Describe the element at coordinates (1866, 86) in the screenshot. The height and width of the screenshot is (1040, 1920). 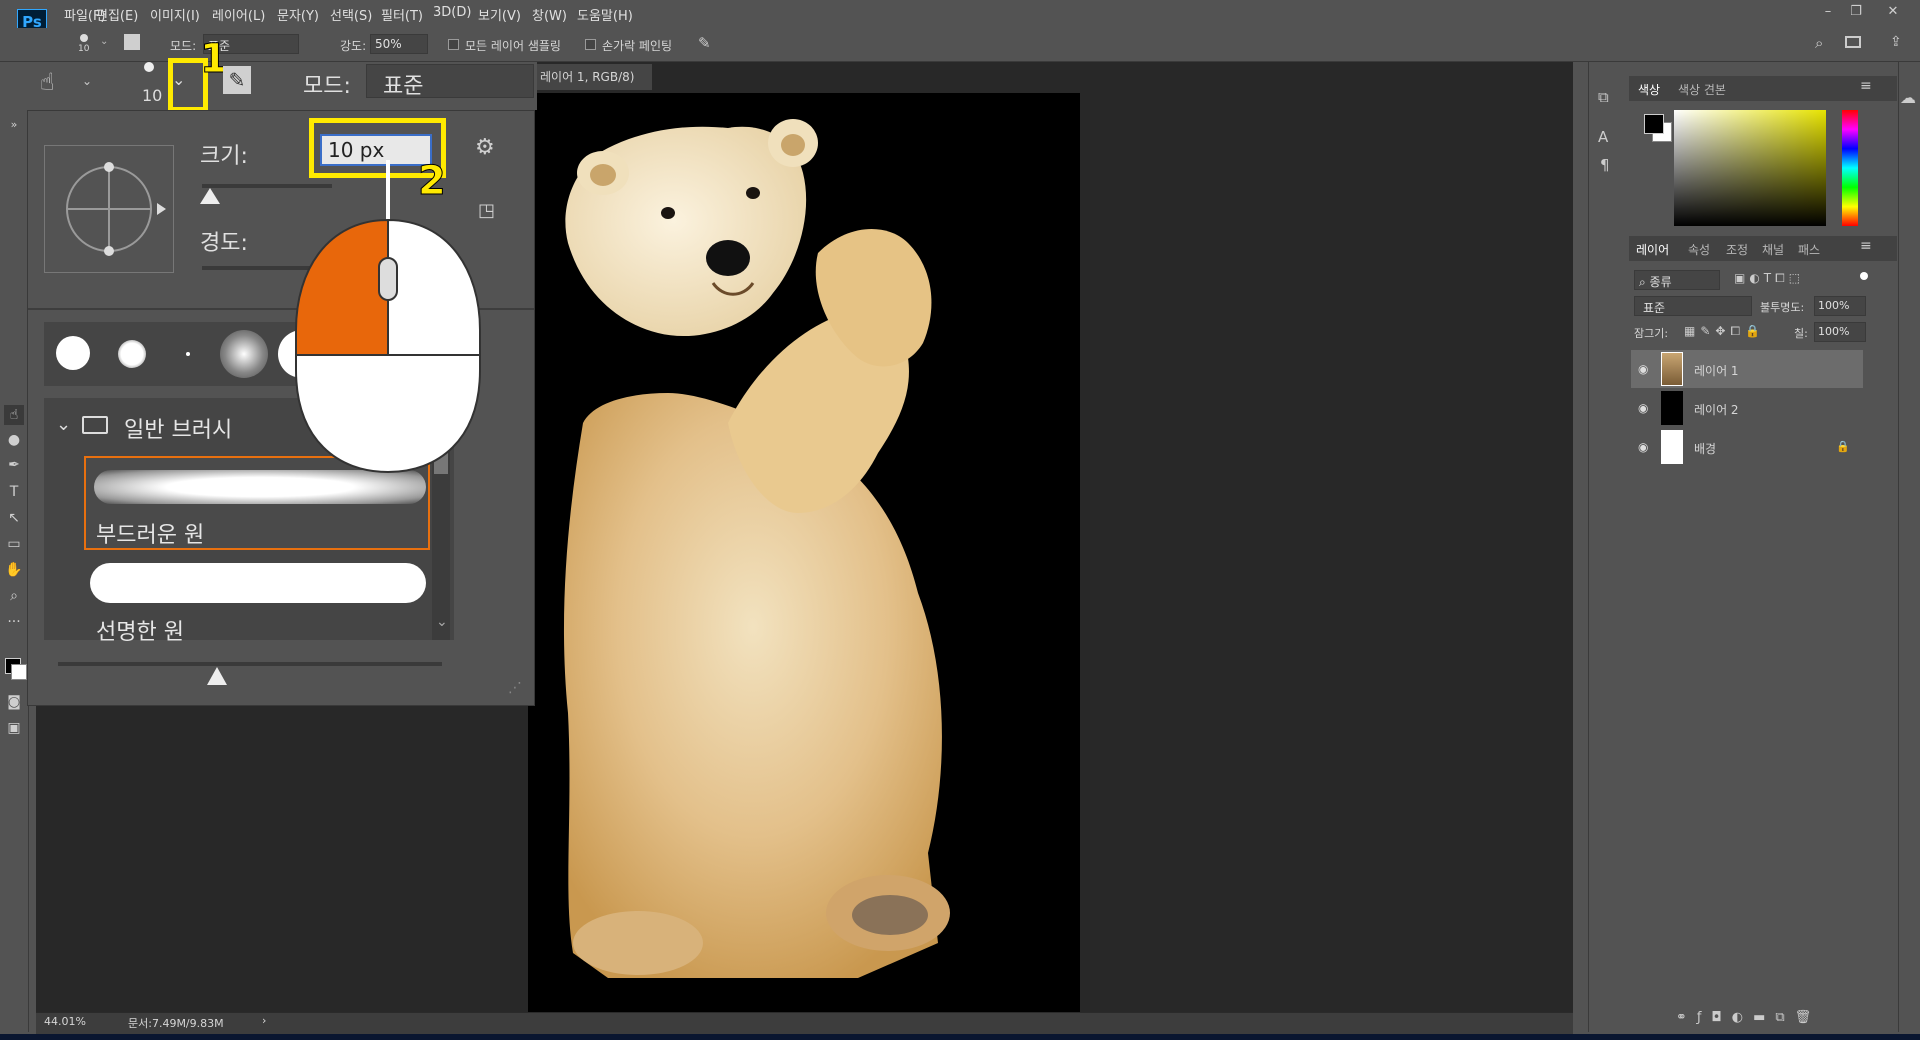
I see `color-panel-menu-icon: ≡` at that location.